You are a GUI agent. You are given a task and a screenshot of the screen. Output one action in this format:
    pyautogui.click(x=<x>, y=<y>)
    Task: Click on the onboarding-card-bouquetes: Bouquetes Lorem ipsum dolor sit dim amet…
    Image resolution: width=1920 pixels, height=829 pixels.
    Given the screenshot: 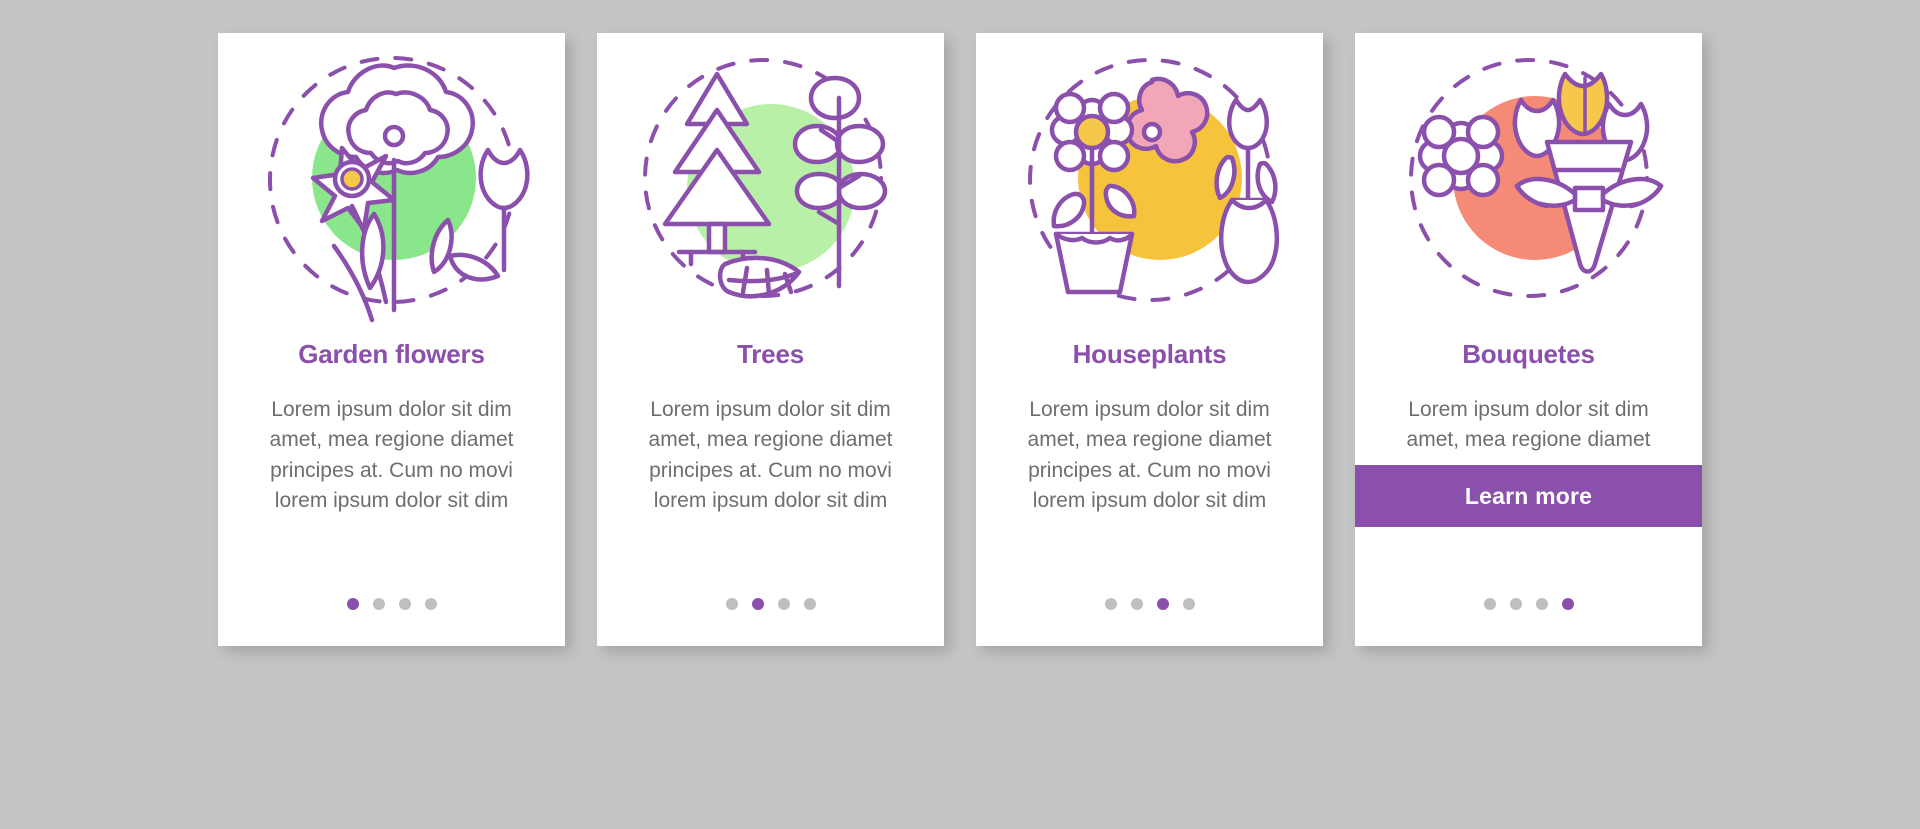 What is the action you would take?
    pyautogui.click(x=1528, y=339)
    